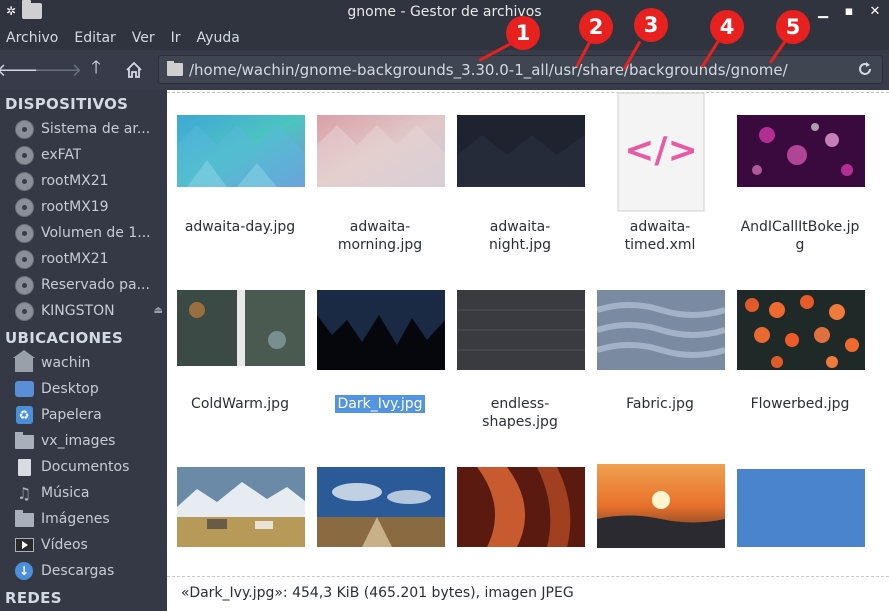  What do you see at coordinates (83, 493) in the screenshot?
I see `sidebar-item-musica: ♫ Música` at bounding box center [83, 493].